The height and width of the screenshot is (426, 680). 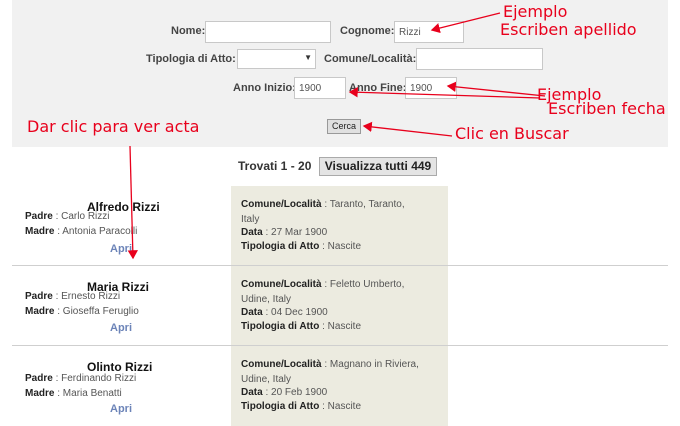 I want to click on arrow-to-cerca, so click(x=407, y=129).